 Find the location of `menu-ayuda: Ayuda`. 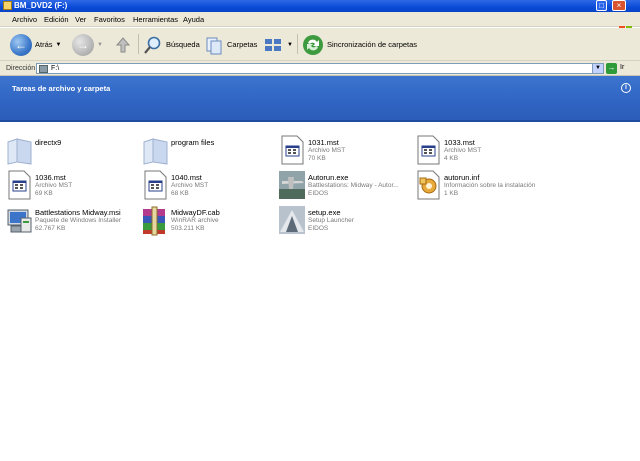

menu-ayuda: Ayuda is located at coordinates (193, 19).